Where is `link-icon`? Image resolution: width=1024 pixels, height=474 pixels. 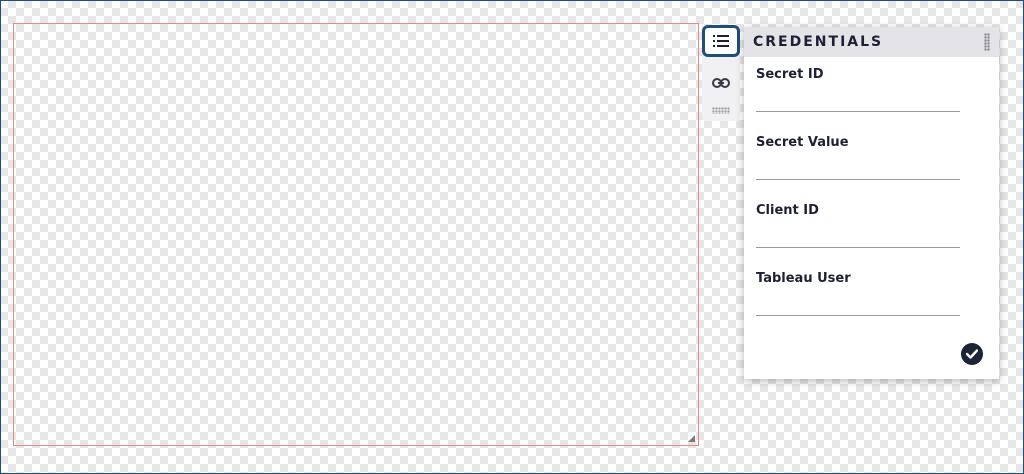
link-icon is located at coordinates (721, 83).